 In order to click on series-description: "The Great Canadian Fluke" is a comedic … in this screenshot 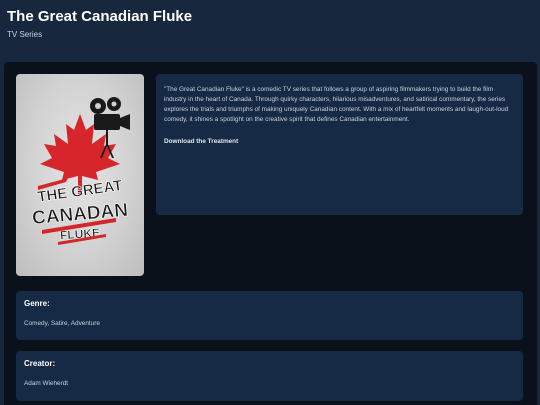, I will do `click(336, 104)`.